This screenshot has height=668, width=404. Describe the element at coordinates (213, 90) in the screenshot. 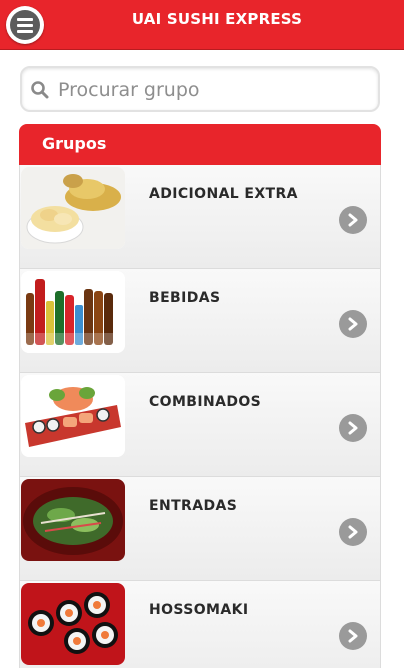

I see `search-input` at that location.